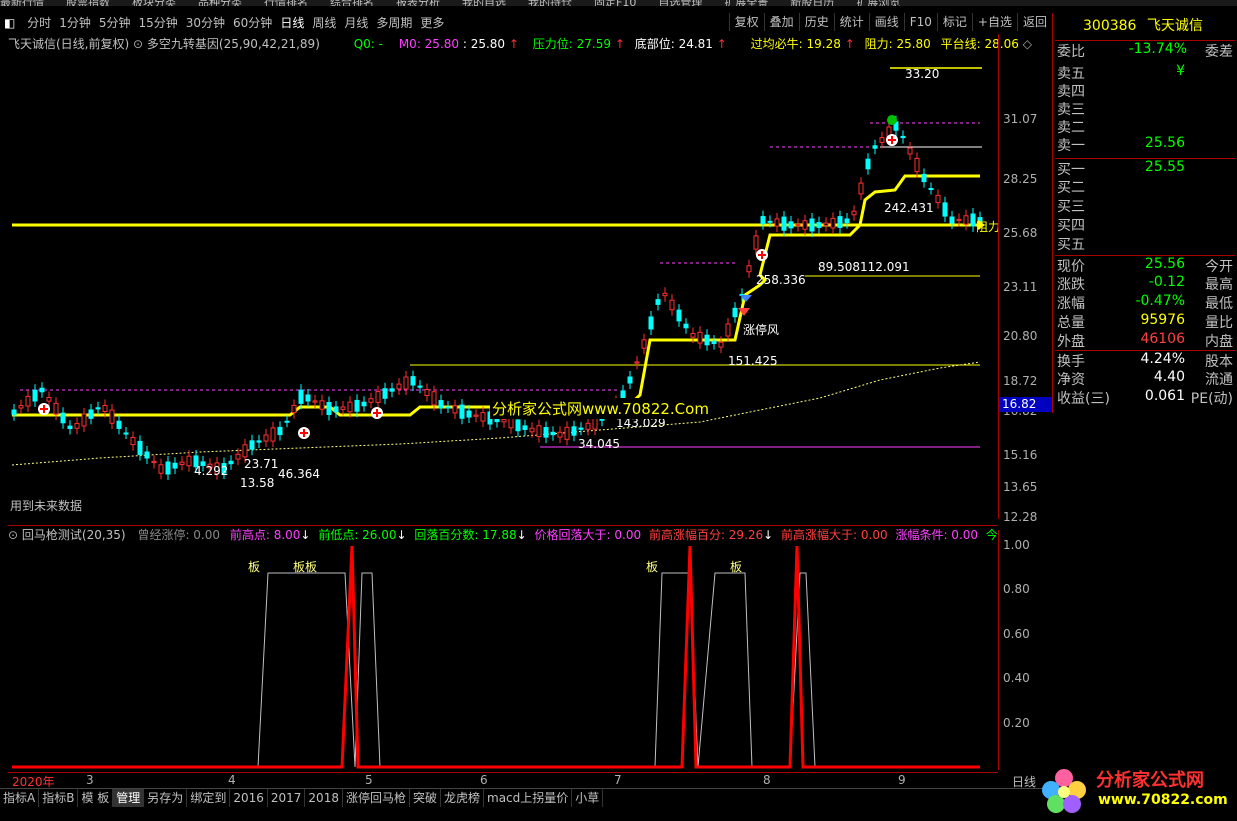 Image resolution: width=1237 pixels, height=821 pixels. What do you see at coordinates (528, 798) in the screenshot?
I see `bottom-tab: macd上拐量价` at bounding box center [528, 798].